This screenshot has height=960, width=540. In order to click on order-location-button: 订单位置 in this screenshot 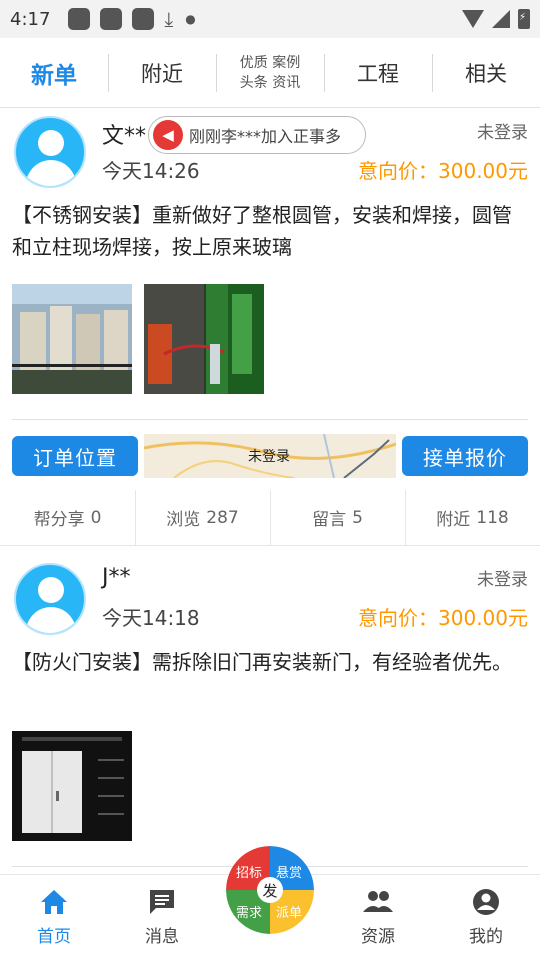, I will do `click(75, 456)`.